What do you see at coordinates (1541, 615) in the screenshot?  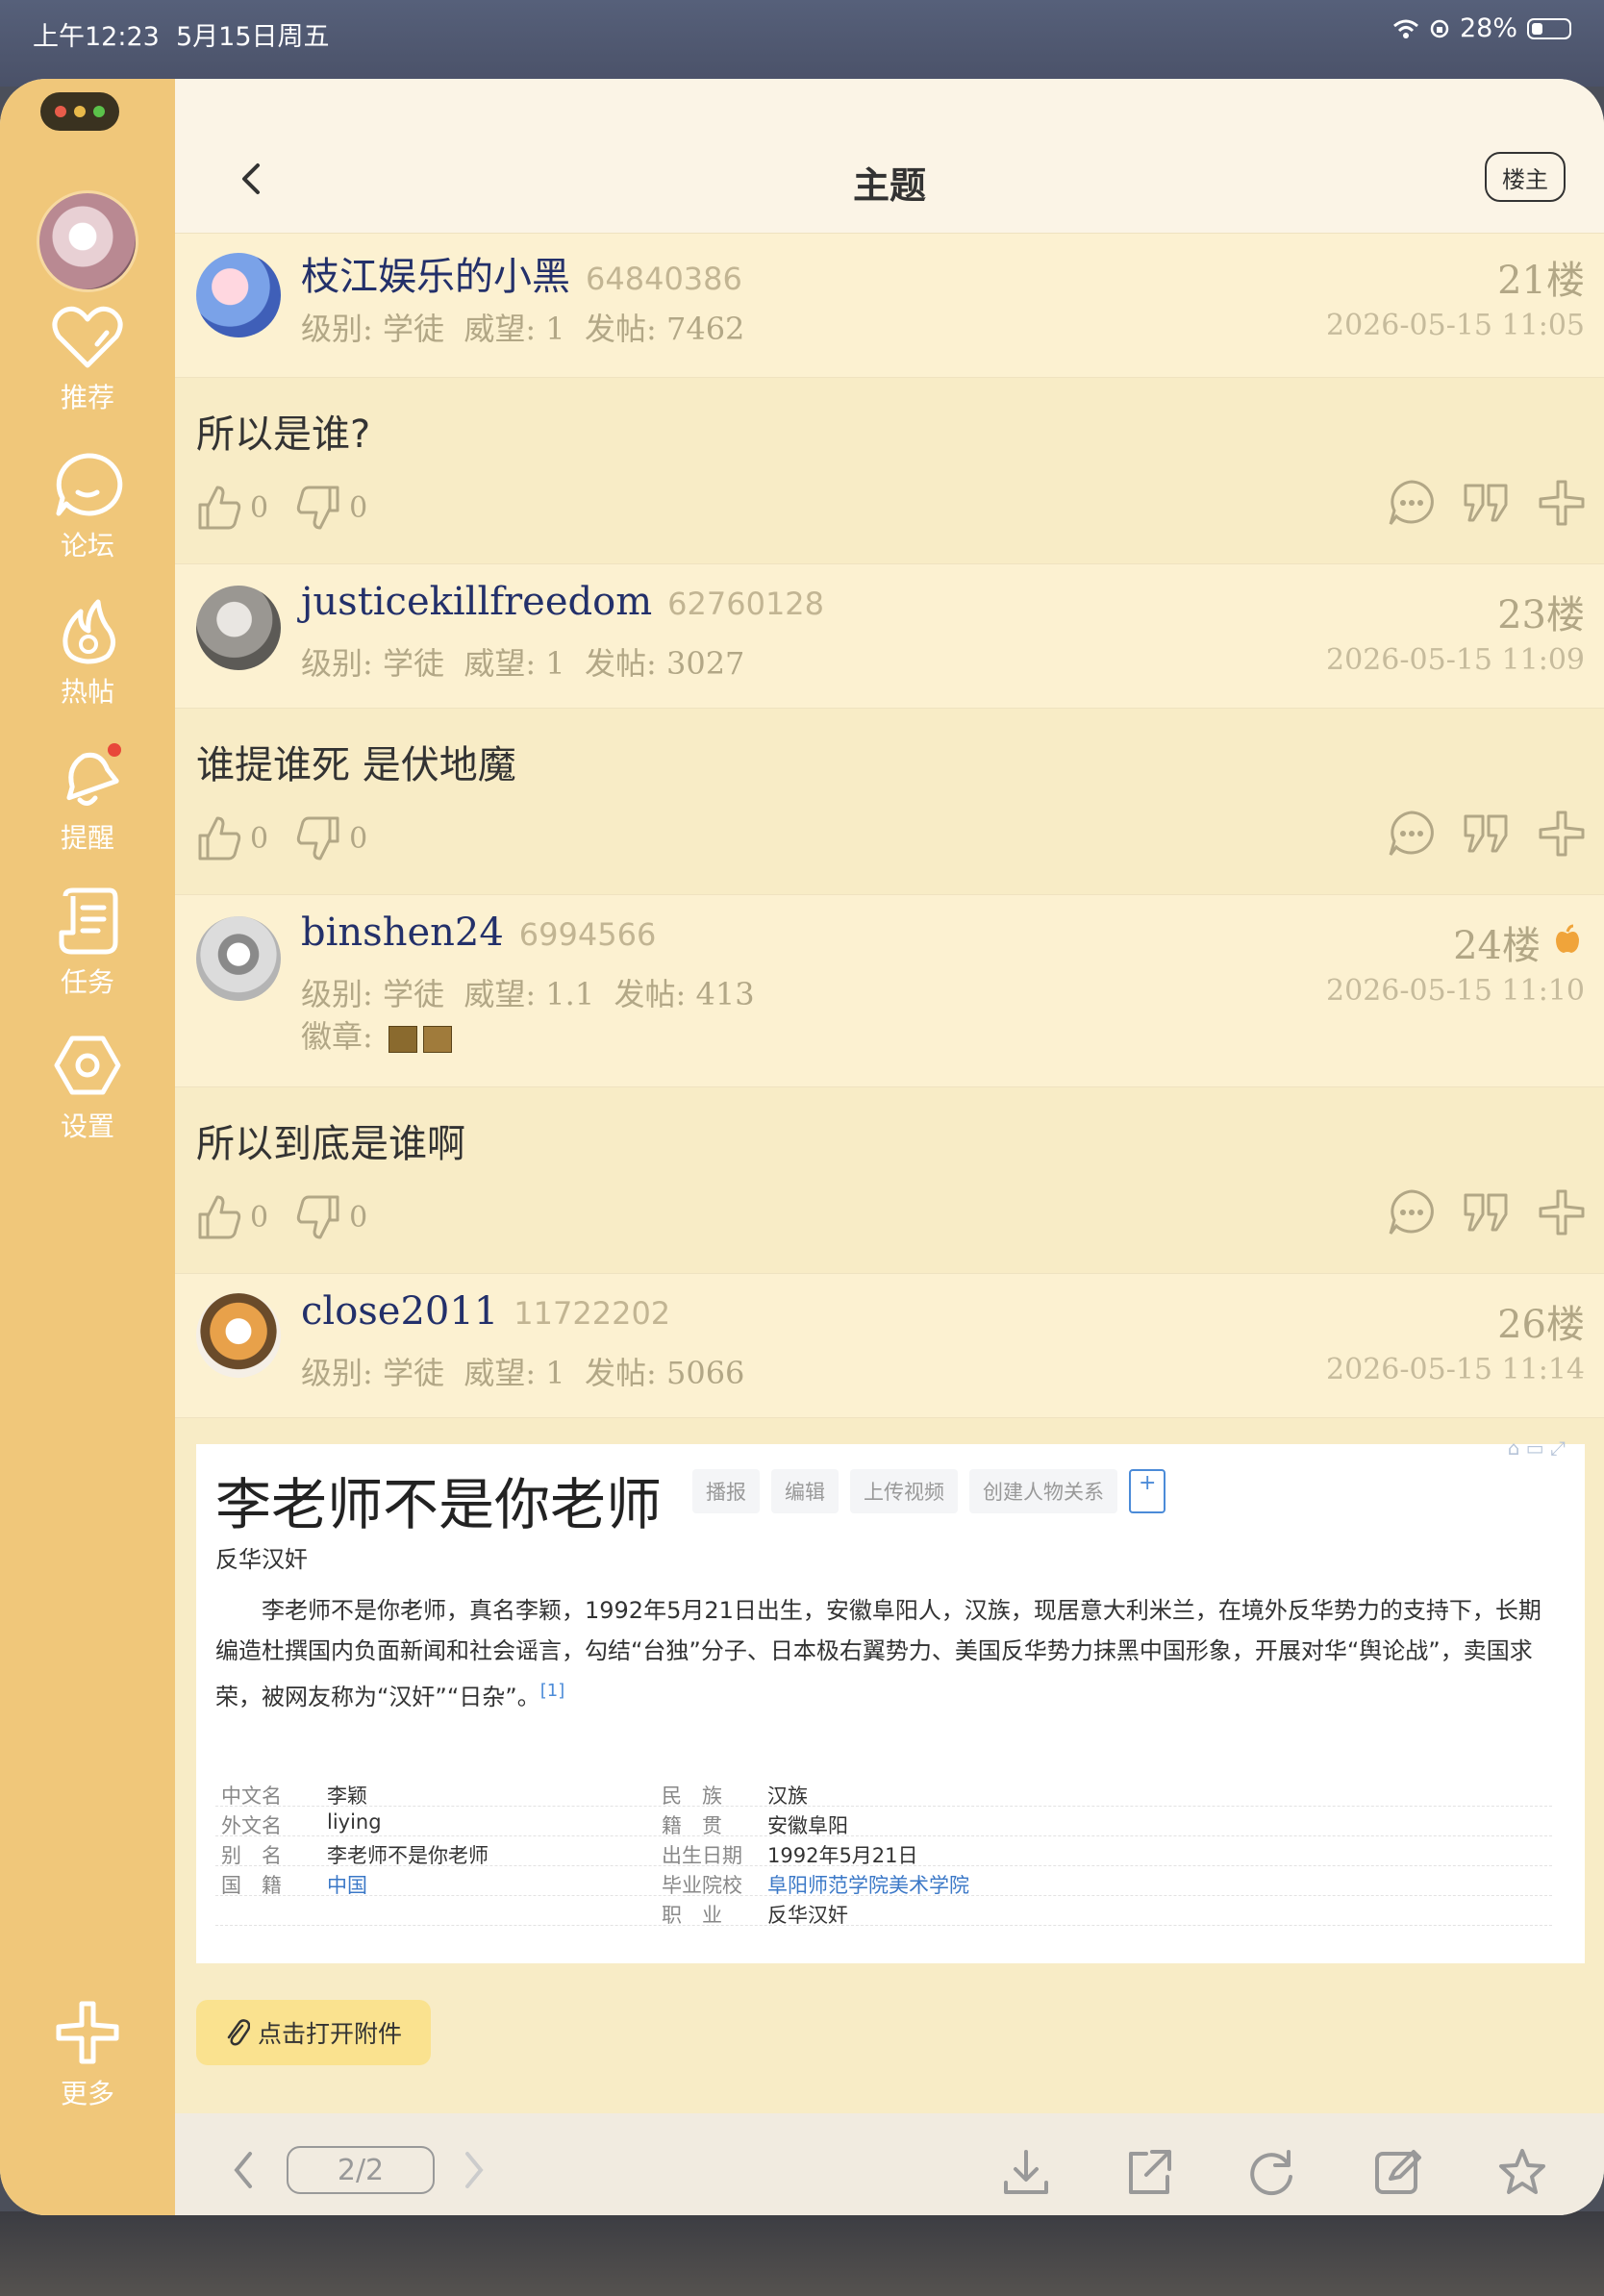 I see `floor-number: 23楼` at bounding box center [1541, 615].